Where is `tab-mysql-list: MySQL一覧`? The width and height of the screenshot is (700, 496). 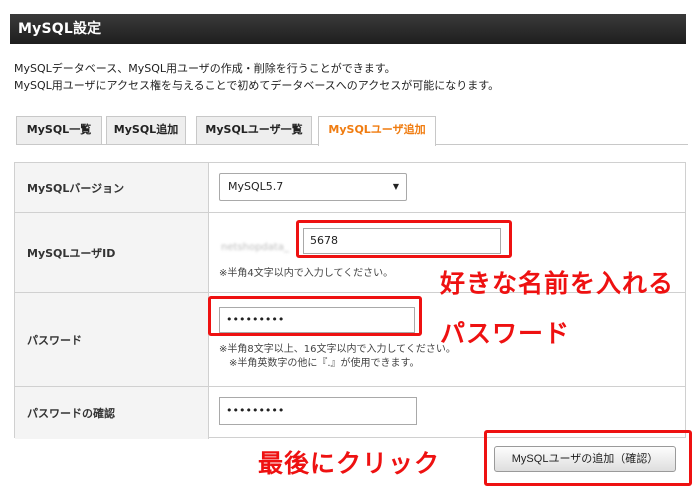
tab-mysql-list: MySQL一覧 is located at coordinates (59, 130).